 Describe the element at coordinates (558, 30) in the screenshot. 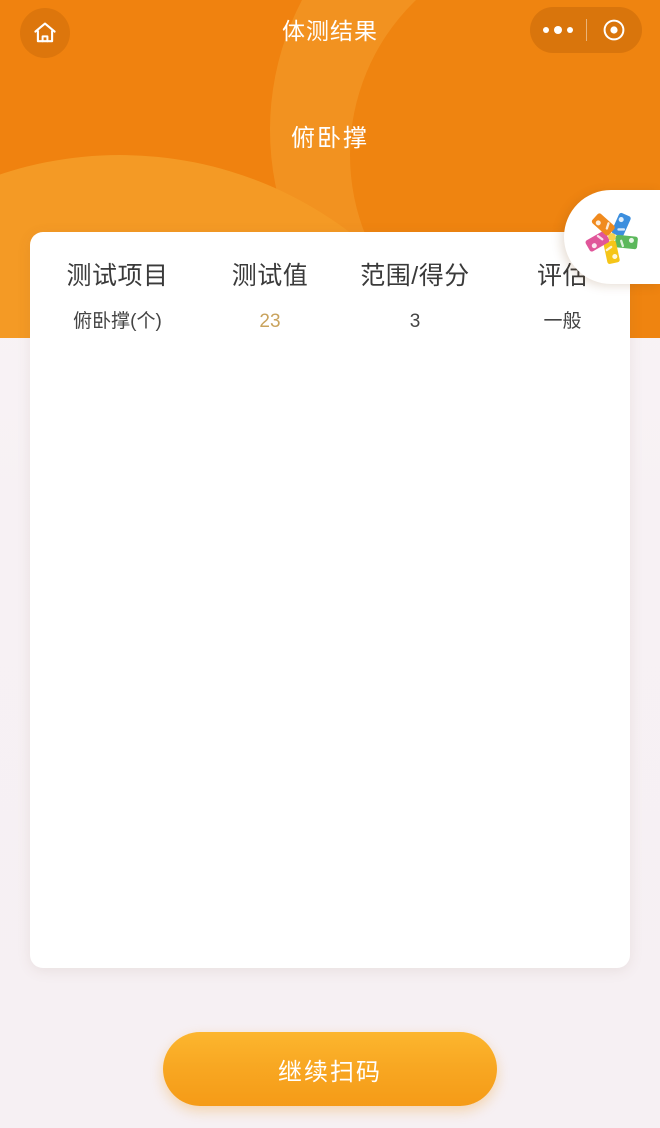

I see `more-dots-icon` at that location.